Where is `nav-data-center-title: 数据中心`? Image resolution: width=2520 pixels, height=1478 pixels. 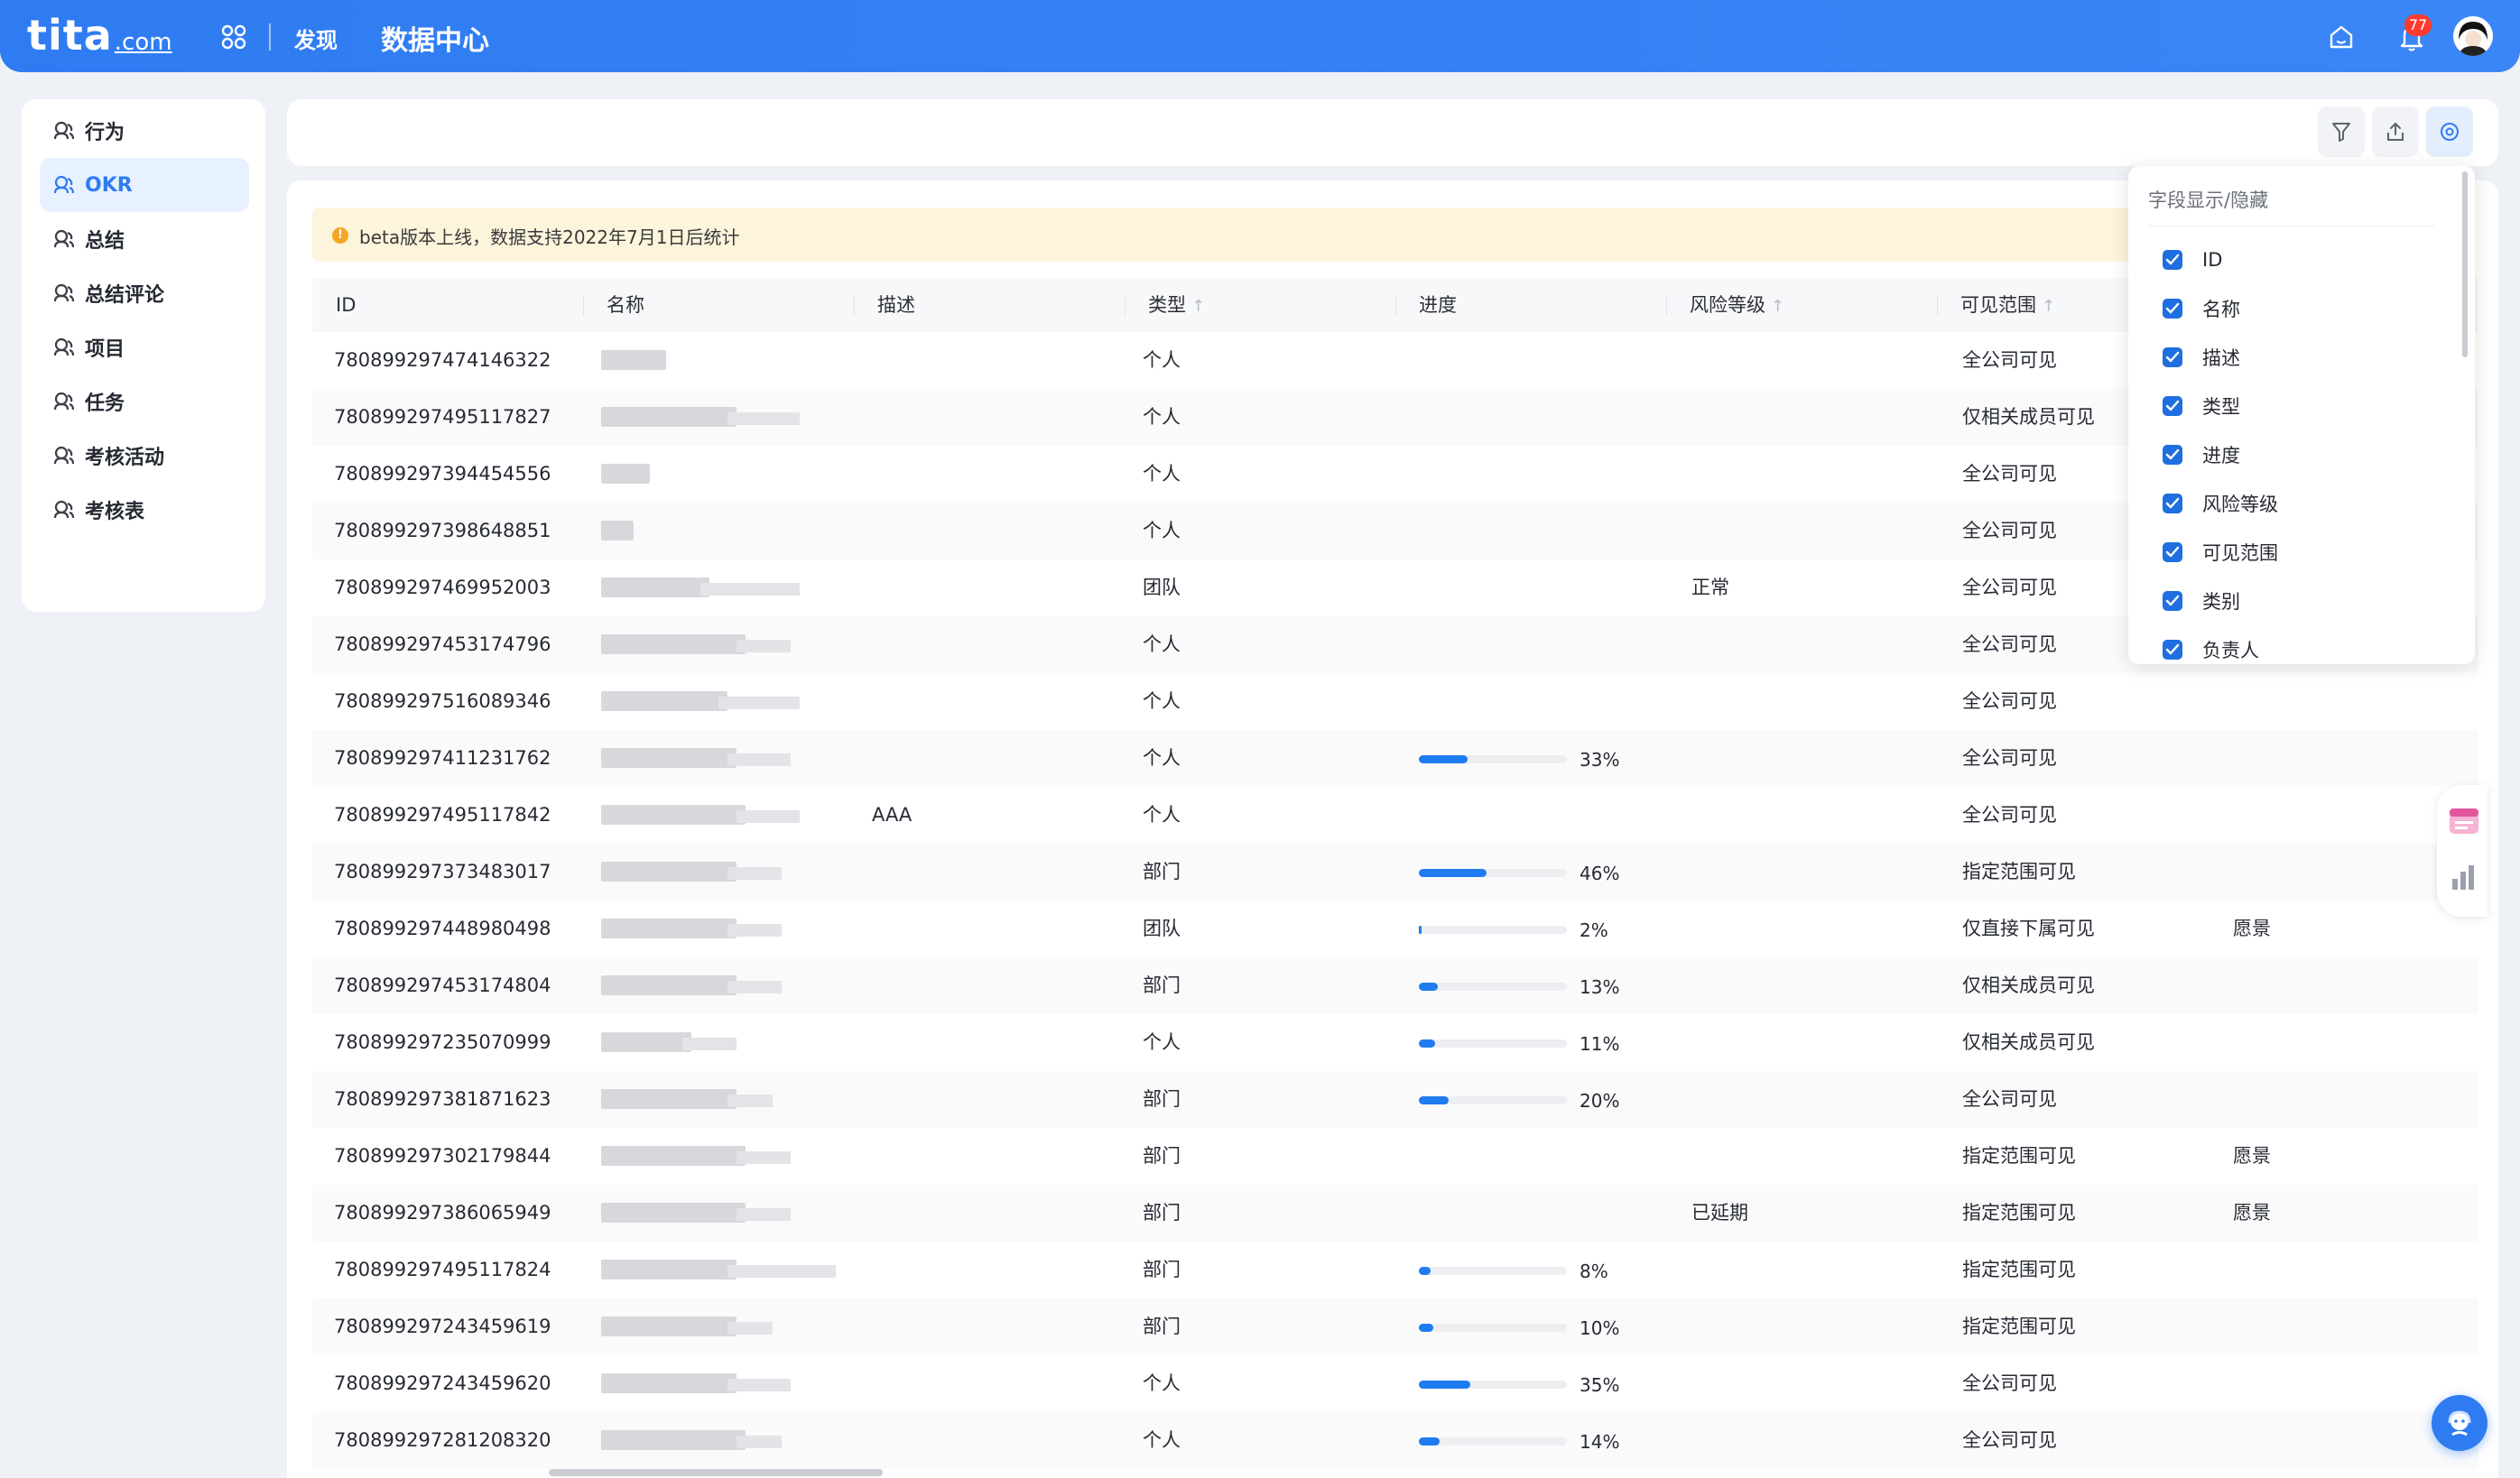
nav-data-center-title: 数据中心 is located at coordinates (435, 38).